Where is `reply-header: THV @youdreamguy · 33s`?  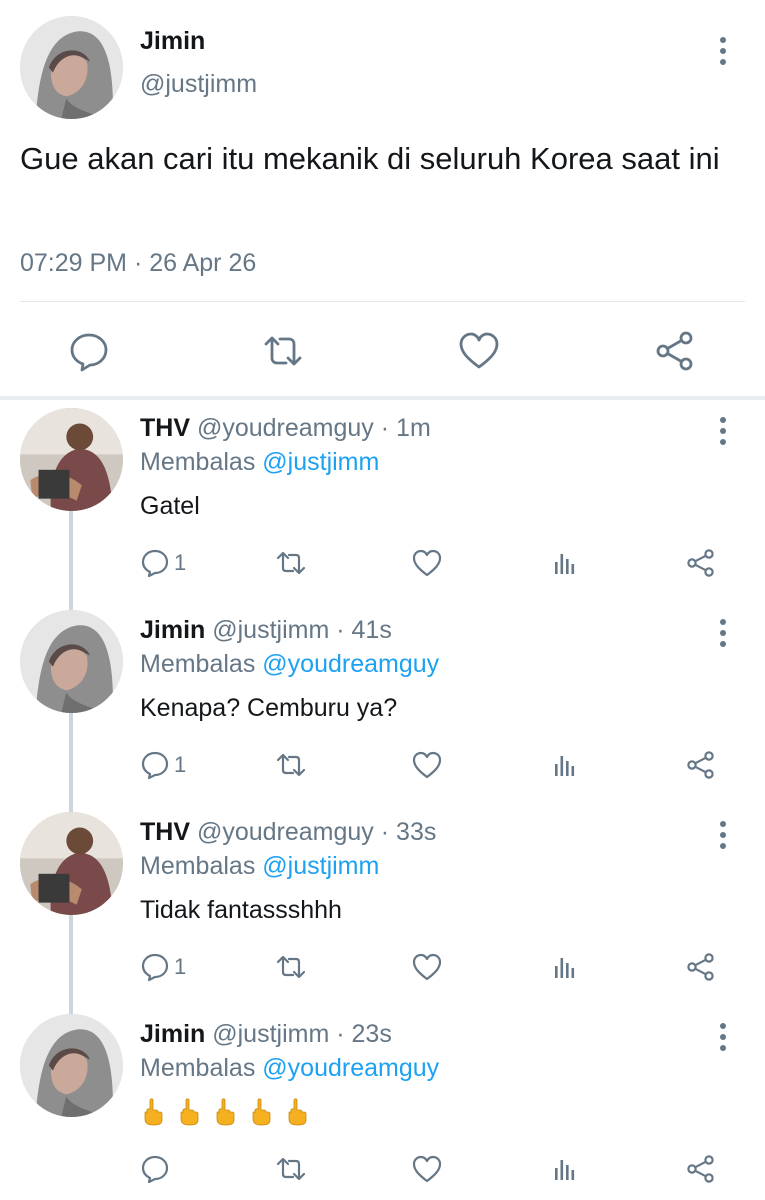
reply-header: THV @youdreamguy · 33s is located at coordinates (288, 832).